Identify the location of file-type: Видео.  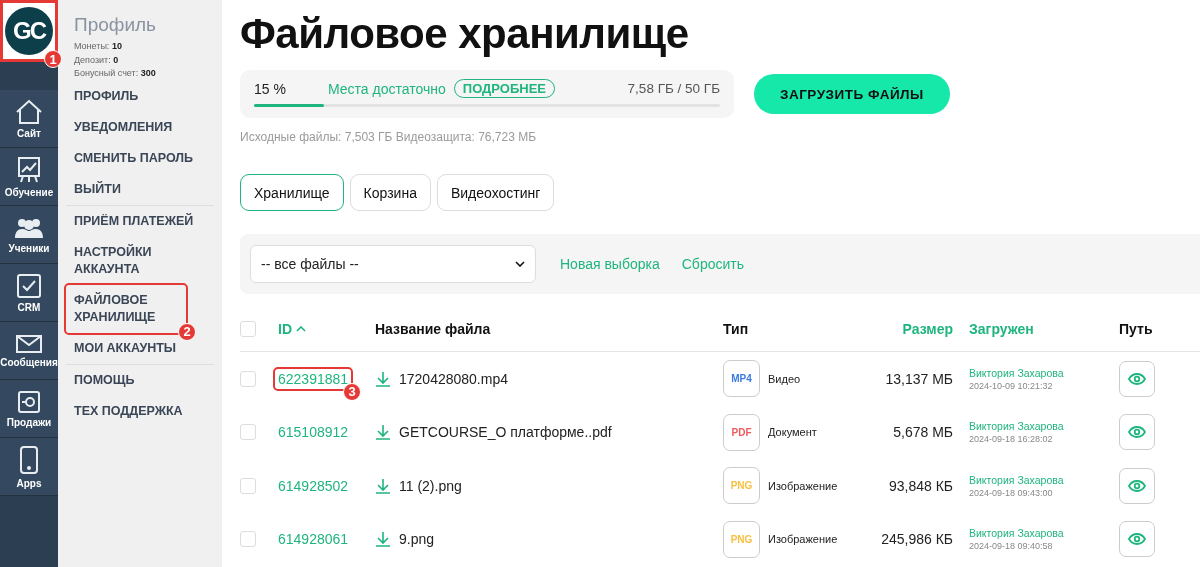
(784, 378).